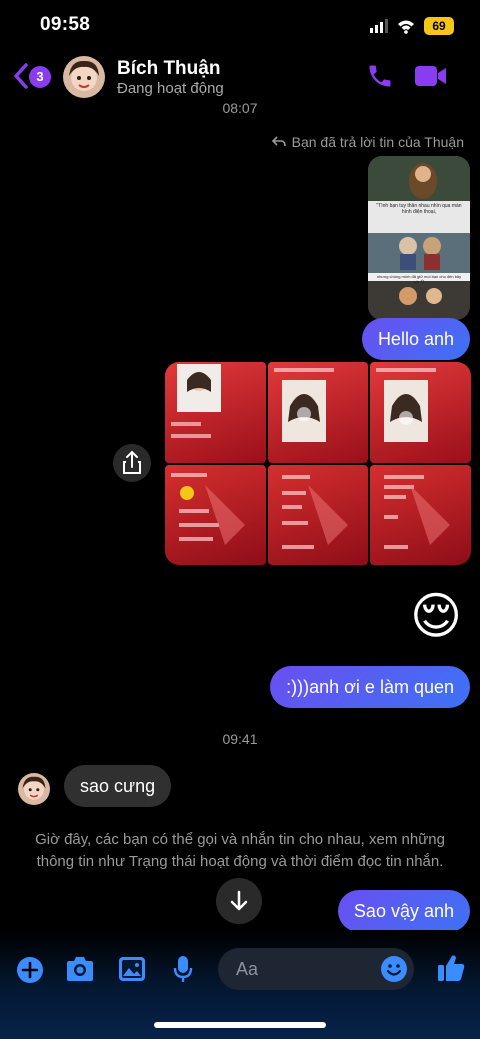  I want to click on photo-grid, so click(318, 463).